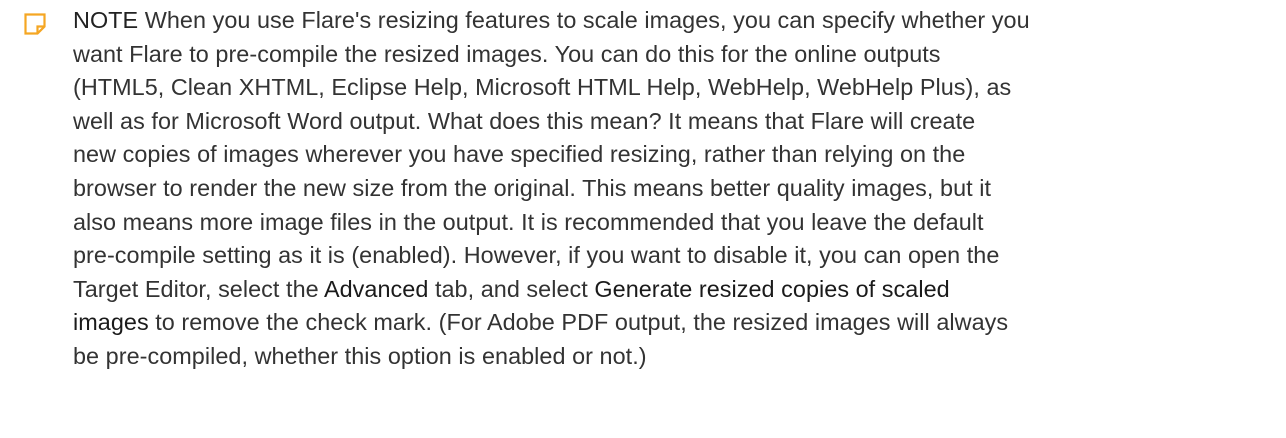  I want to click on note-label: NOTE, so click(106, 20).